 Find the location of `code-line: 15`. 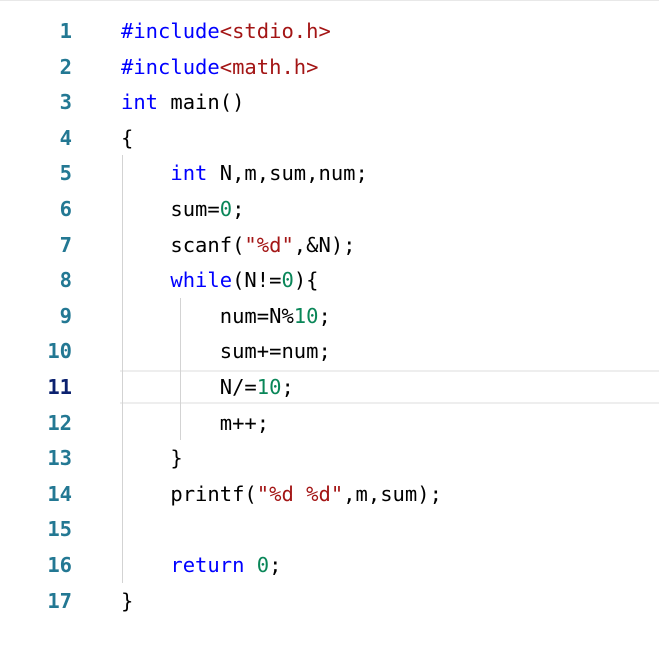

code-line: 15 is located at coordinates (329, 529).